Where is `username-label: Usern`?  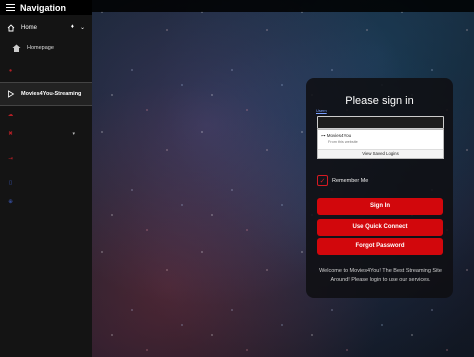
username-label: Usern is located at coordinates (321, 110).